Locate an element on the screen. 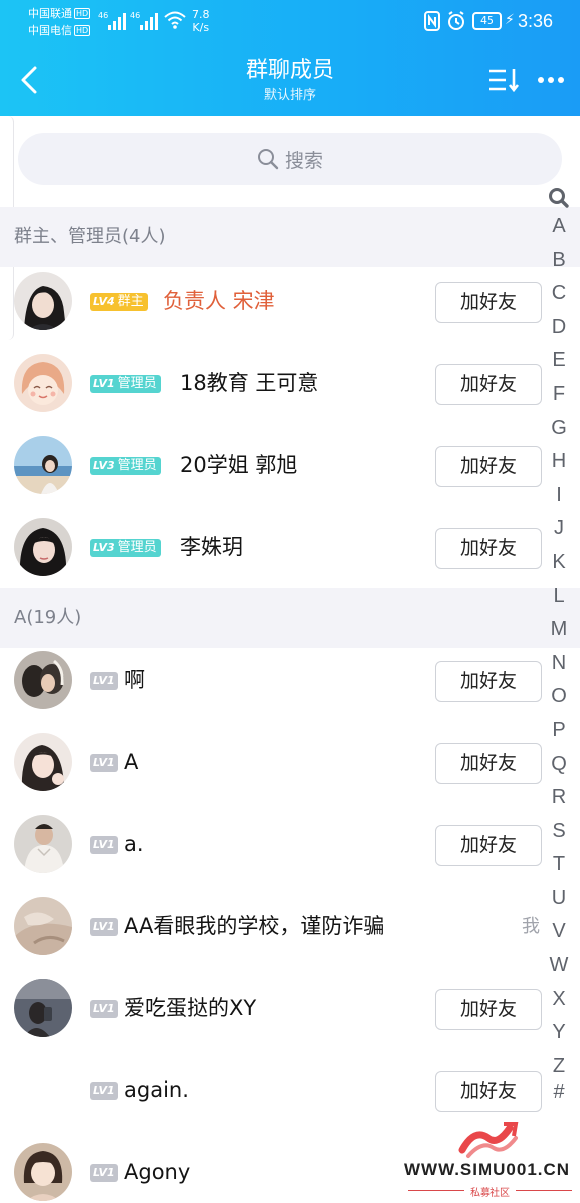  search-bar: 搜索 is located at coordinates (290, 159).